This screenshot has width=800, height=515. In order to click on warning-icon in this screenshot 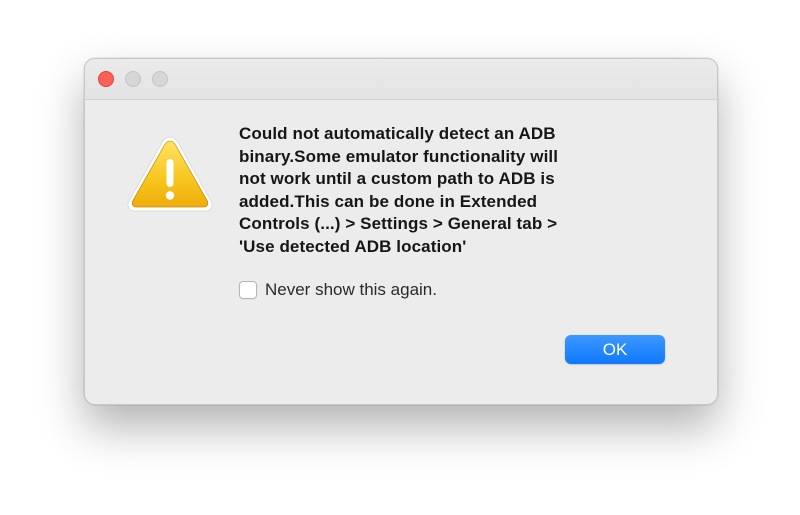, I will do `click(170, 174)`.